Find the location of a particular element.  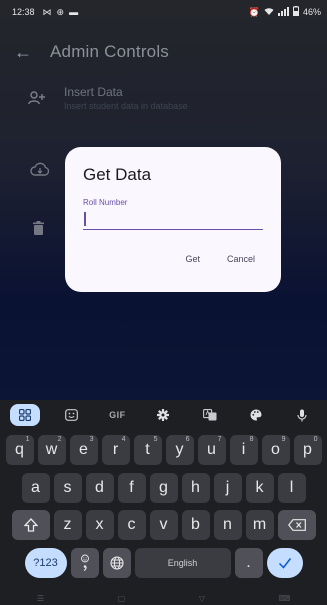

backspace-icon is located at coordinates (296, 525).